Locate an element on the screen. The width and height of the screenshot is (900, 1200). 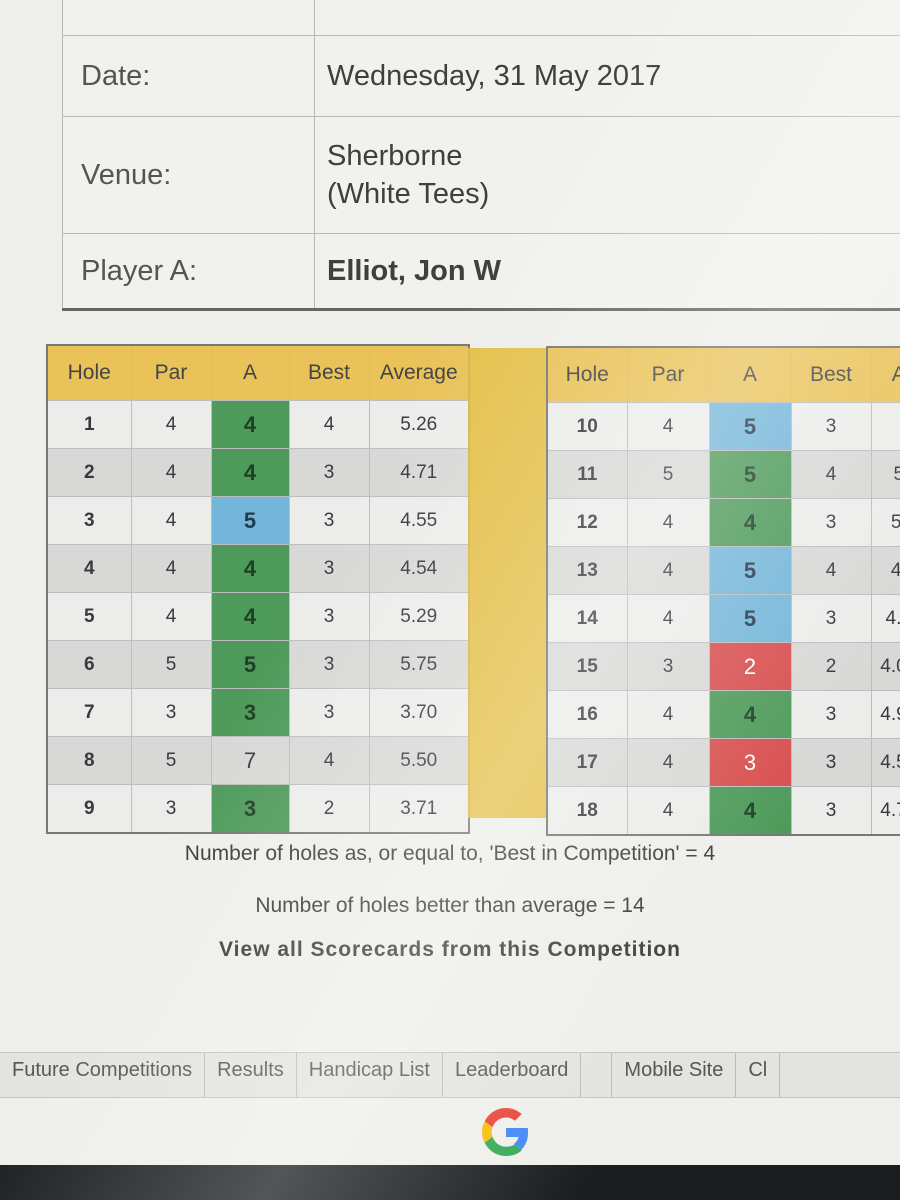
hole-number: 9 is located at coordinates (89, 809).